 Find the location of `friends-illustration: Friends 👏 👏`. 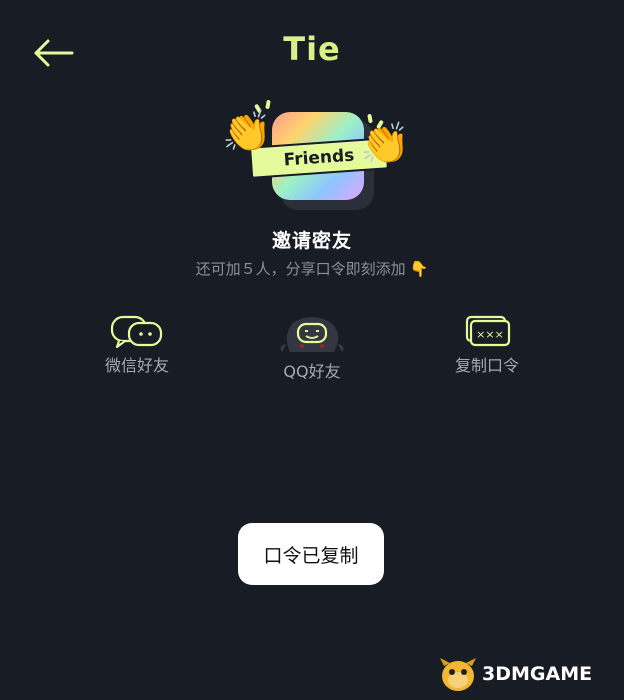

friends-illustration: Friends 👏 👏 is located at coordinates (317, 158).